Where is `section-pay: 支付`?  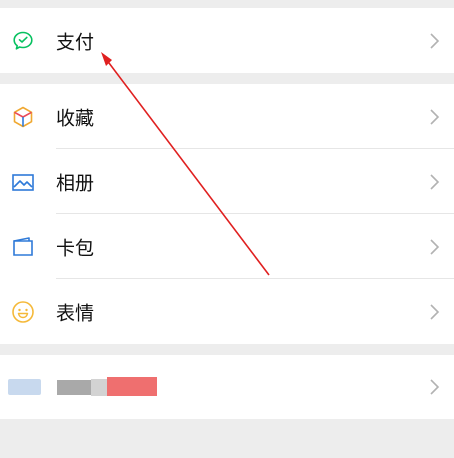
section-pay: 支付 is located at coordinates (227, 40).